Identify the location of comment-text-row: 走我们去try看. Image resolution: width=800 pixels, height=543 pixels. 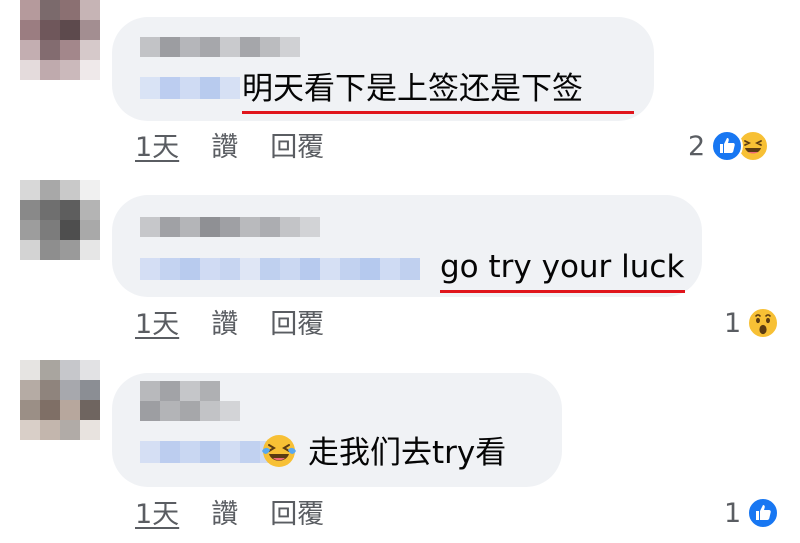
(383, 452).